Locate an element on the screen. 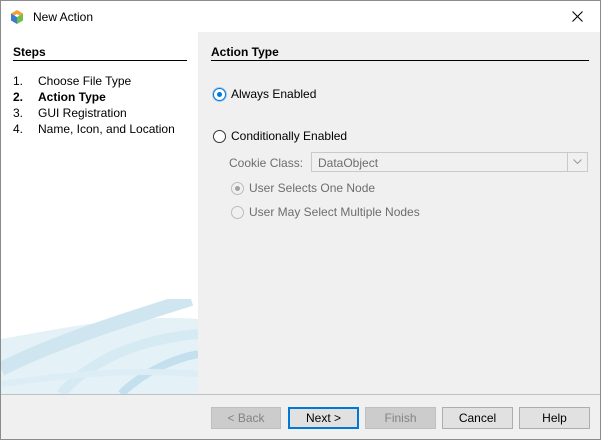 Image resolution: width=601 pixels, height=440 pixels. always-enabled-option: Always Enabled is located at coordinates (264, 94).